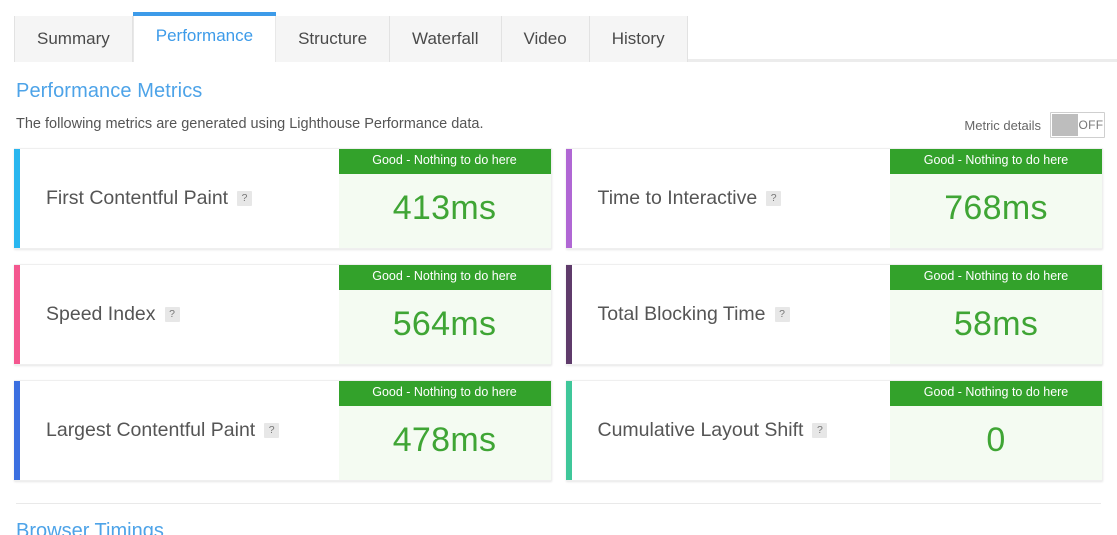  What do you see at coordinates (444, 208) in the screenshot?
I see `metric-value: 413ms` at bounding box center [444, 208].